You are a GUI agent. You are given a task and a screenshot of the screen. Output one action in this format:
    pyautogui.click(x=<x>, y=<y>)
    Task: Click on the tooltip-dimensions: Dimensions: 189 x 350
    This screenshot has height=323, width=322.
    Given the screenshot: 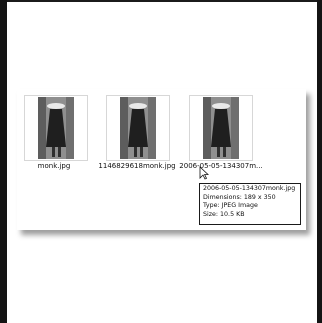 What is the action you would take?
    pyautogui.click(x=239, y=197)
    